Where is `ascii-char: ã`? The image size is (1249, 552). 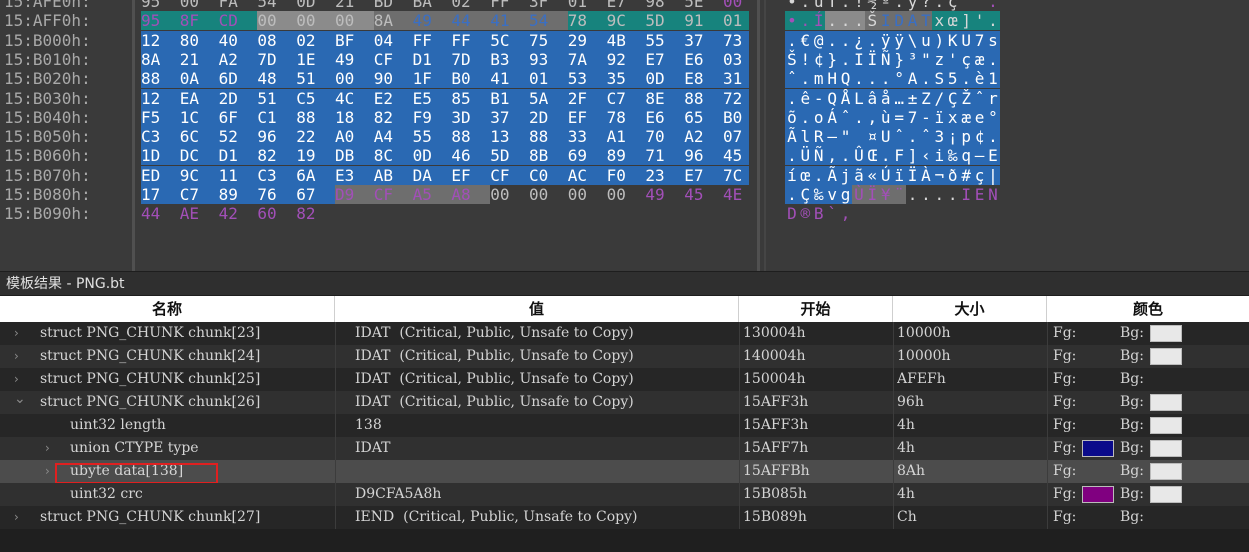 ascii-char: ã is located at coordinates (859, 175).